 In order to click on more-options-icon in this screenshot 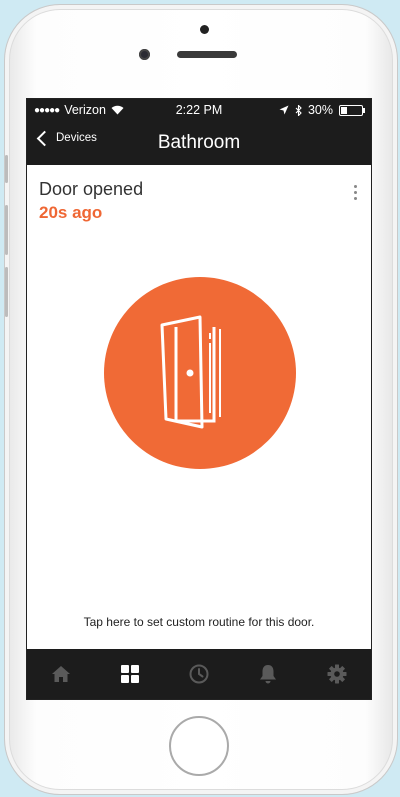, I will do `click(355, 192)`.